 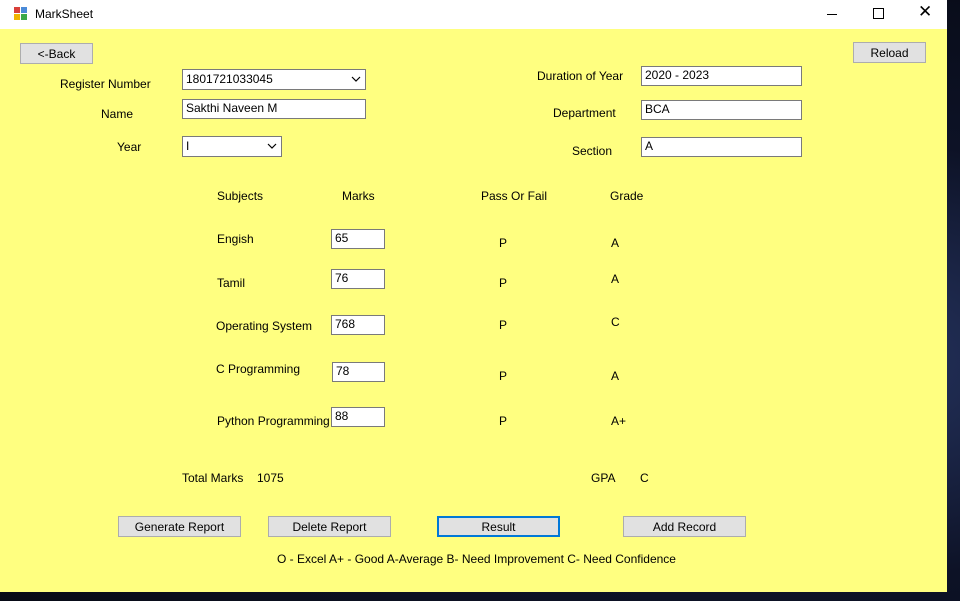 I want to click on close-button: ✕, so click(x=924, y=14).